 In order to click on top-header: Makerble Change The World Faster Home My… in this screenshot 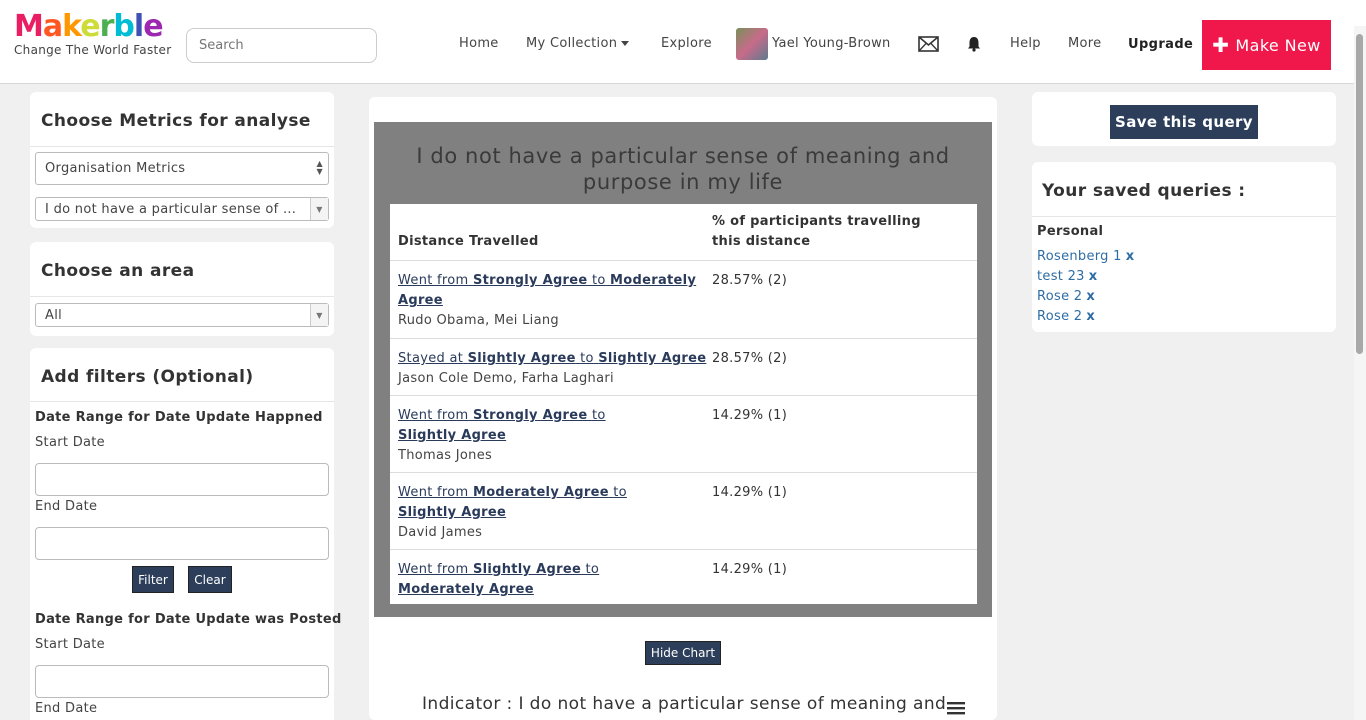, I will do `click(683, 42)`.